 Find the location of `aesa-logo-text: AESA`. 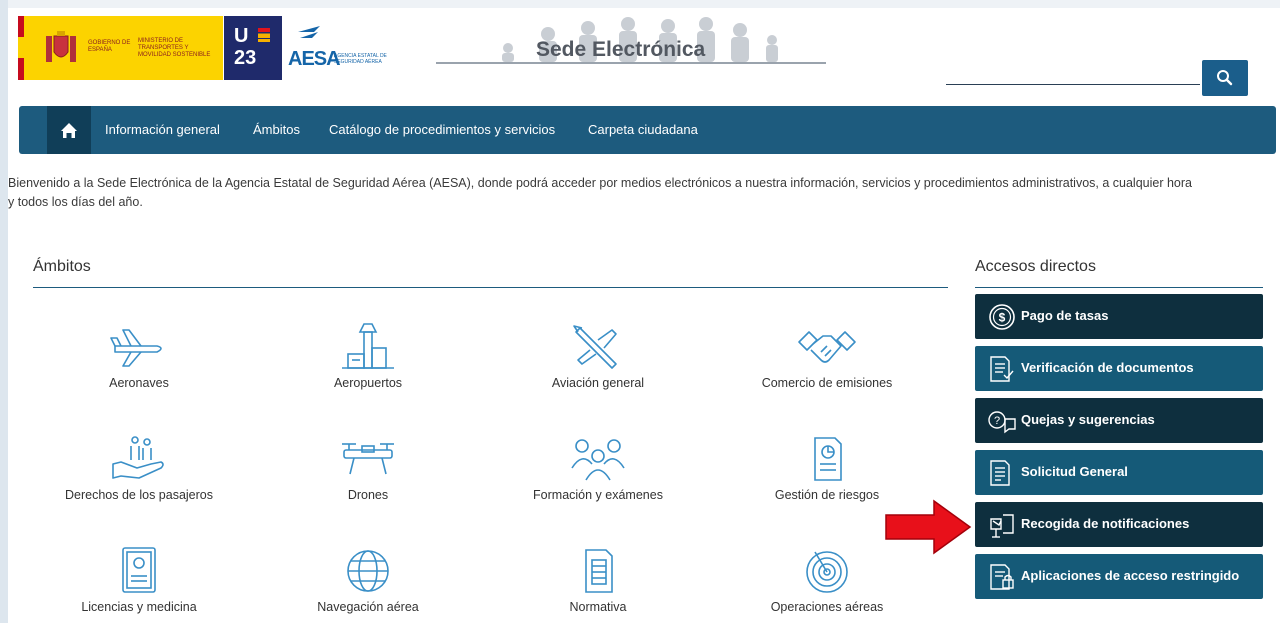

aesa-logo-text: AESA is located at coordinates (314, 59).